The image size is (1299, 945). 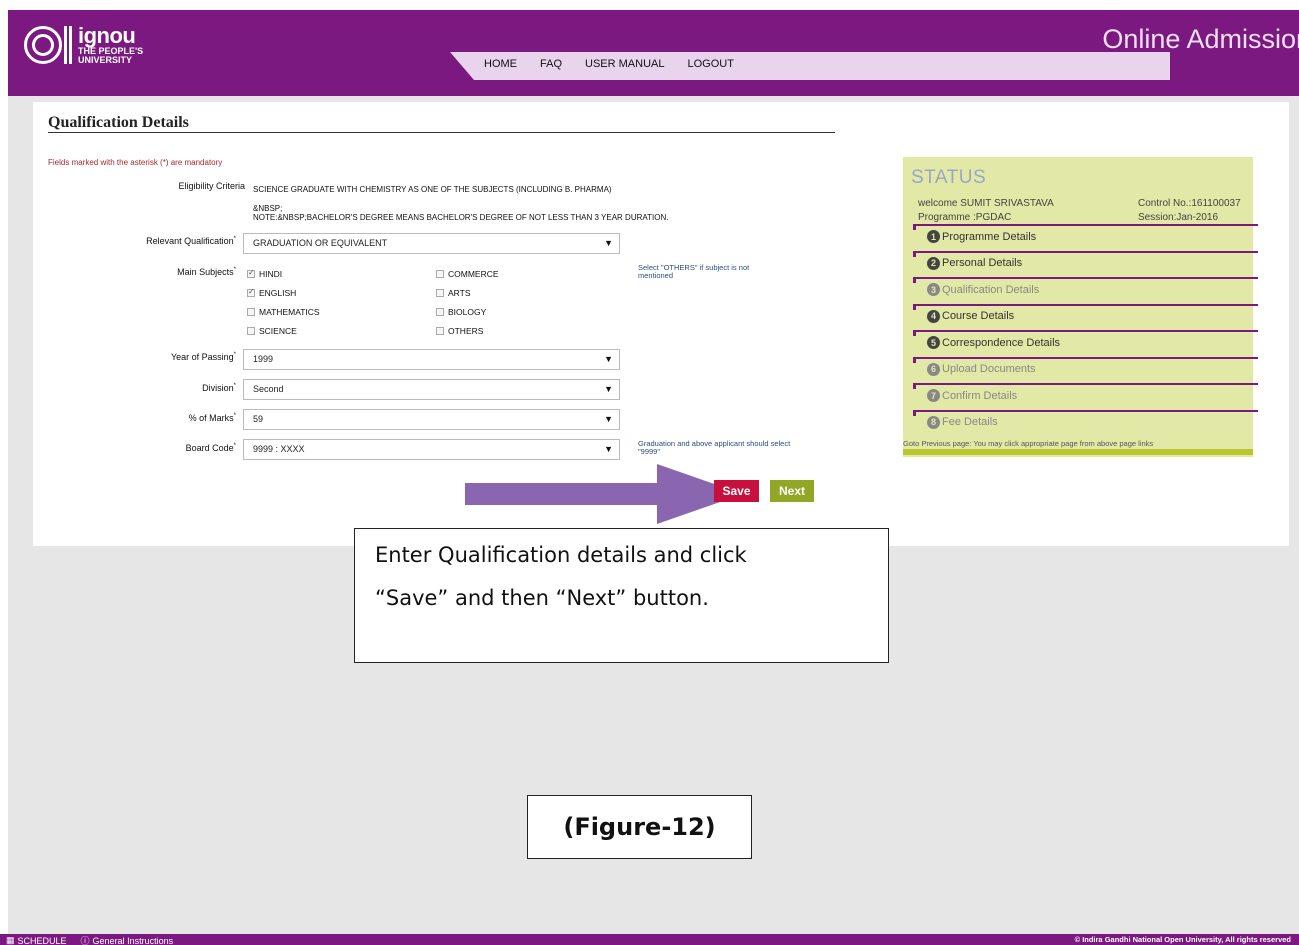 What do you see at coordinates (551, 64) in the screenshot?
I see `nav-faq: FAQ` at bounding box center [551, 64].